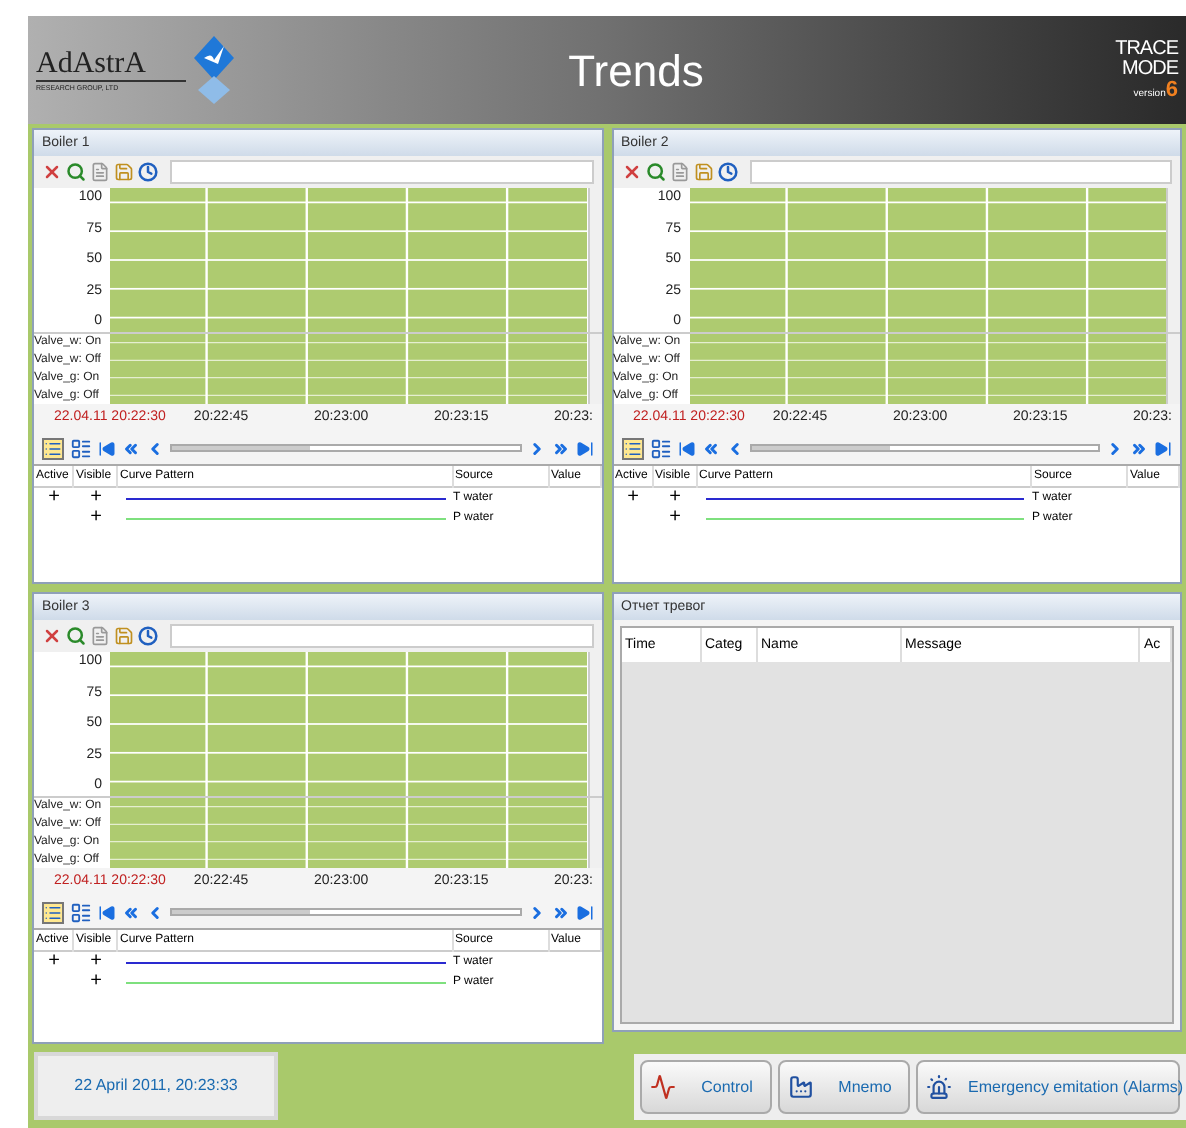 The width and height of the screenshot is (1186, 1128). Describe the element at coordinates (844, 1087) in the screenshot. I see `nav-button: Mnemo` at that location.